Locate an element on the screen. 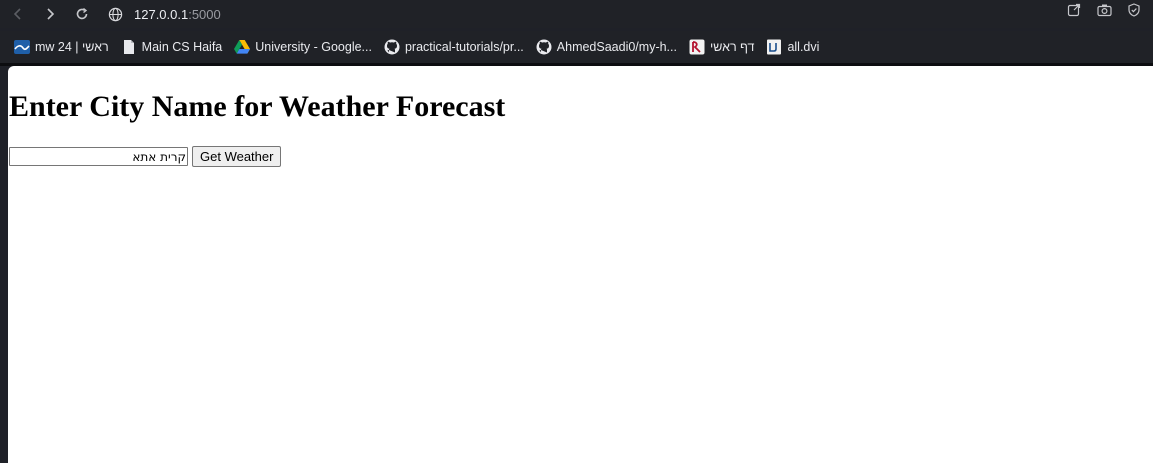 This screenshot has width=1153, height=463. url-port: :5000 is located at coordinates (204, 14).